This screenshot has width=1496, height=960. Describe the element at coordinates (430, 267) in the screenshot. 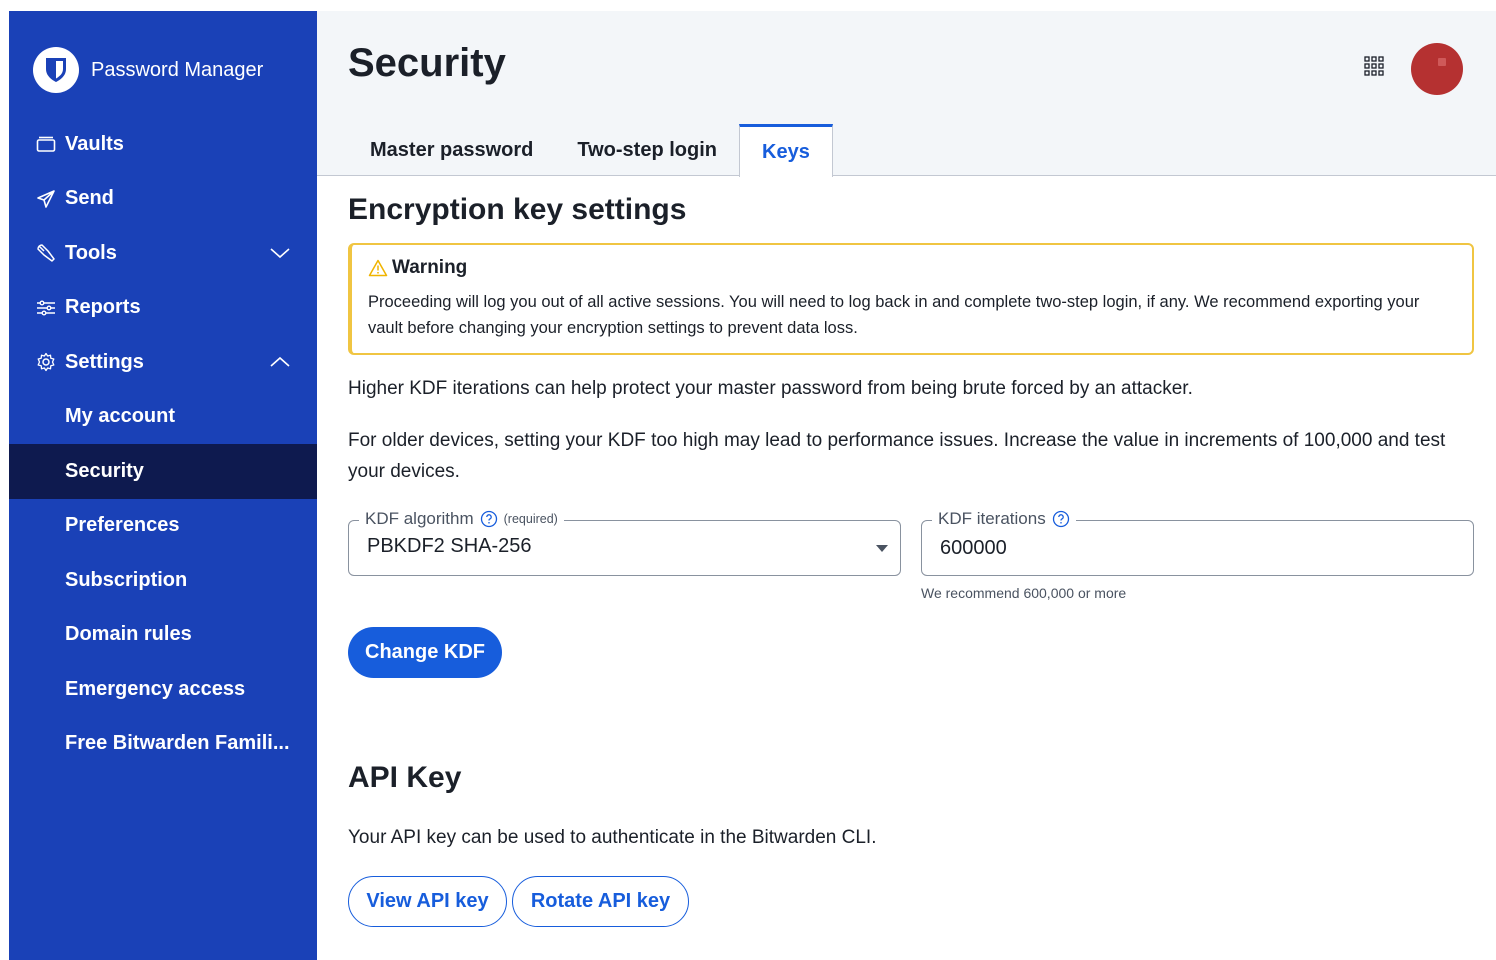

I see `warning-title-text: Warning` at that location.